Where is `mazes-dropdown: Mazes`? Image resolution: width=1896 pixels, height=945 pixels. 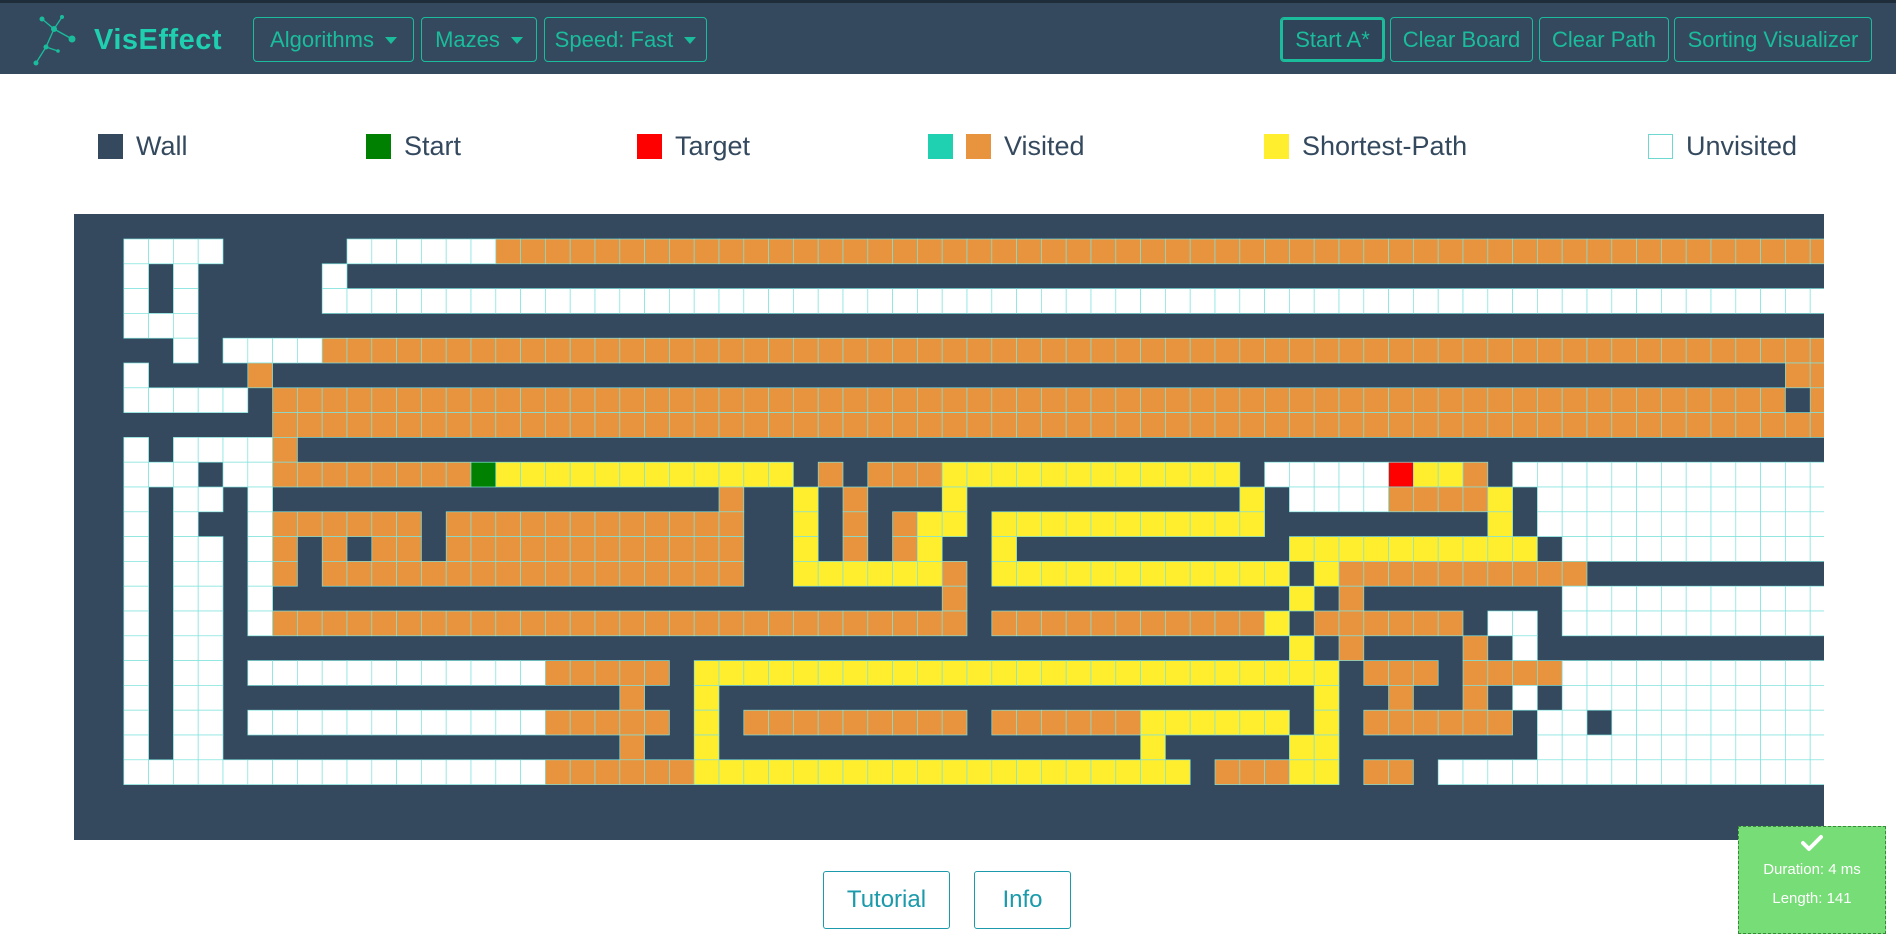 mazes-dropdown: Mazes is located at coordinates (479, 39).